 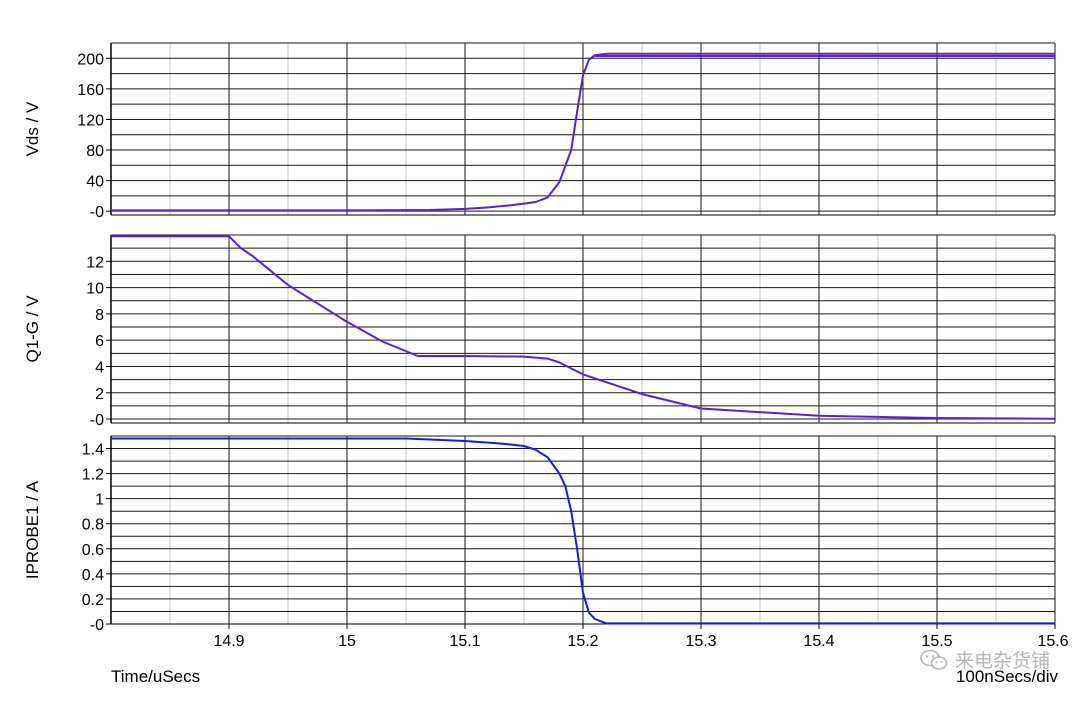 What do you see at coordinates (228, 641) in the screenshot?
I see `x-tick-label: 14.9` at bounding box center [228, 641].